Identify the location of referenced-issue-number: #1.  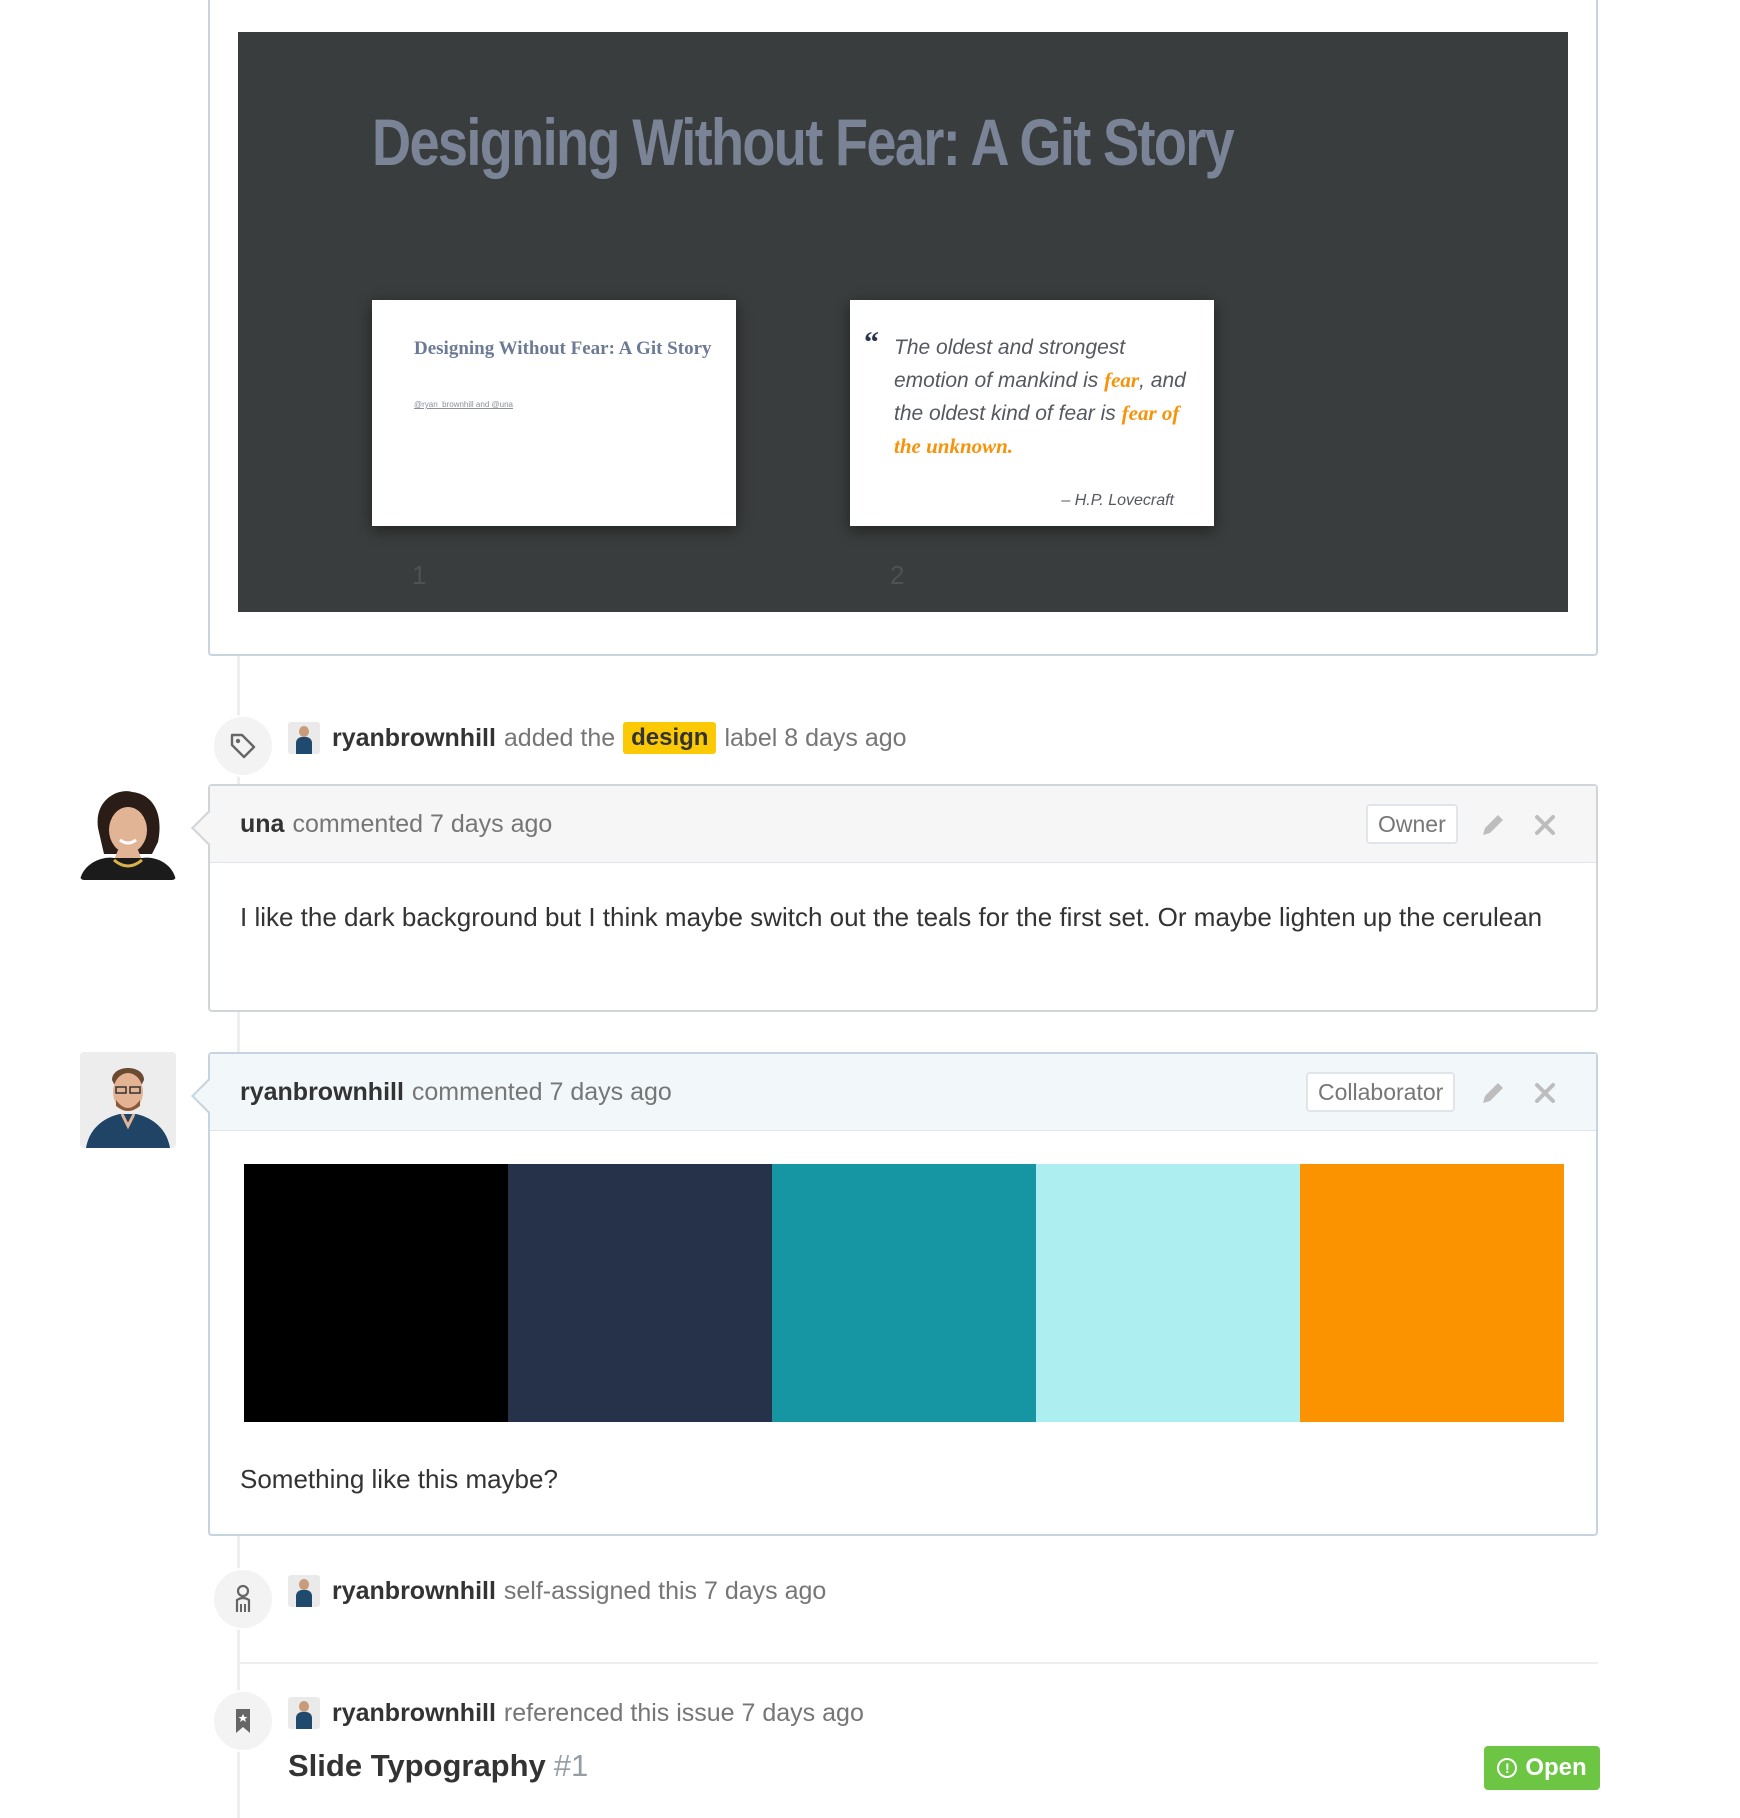
(571, 1765).